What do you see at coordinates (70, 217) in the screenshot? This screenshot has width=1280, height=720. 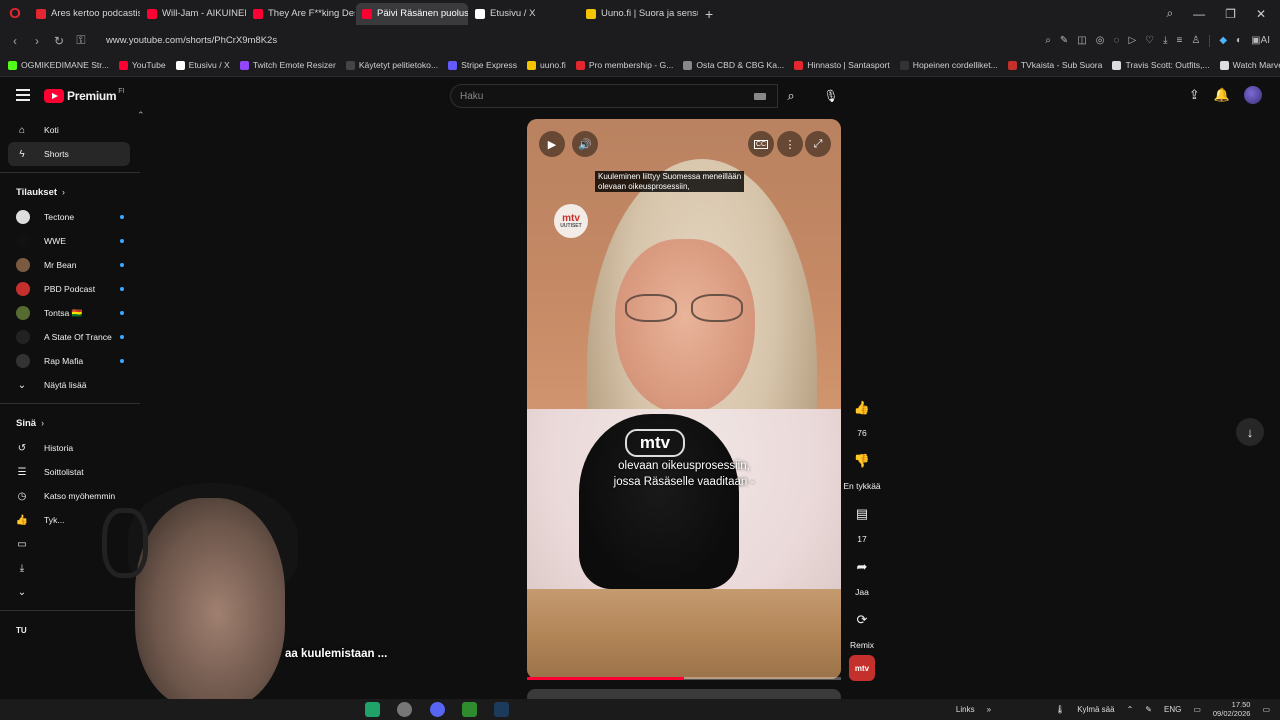 I see `sidebar-subscription: Tectone` at bounding box center [70, 217].